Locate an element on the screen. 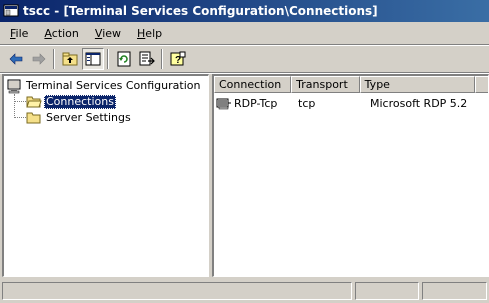 This screenshot has height=303, width=489. show-hide-tree-icon is located at coordinates (93, 59).